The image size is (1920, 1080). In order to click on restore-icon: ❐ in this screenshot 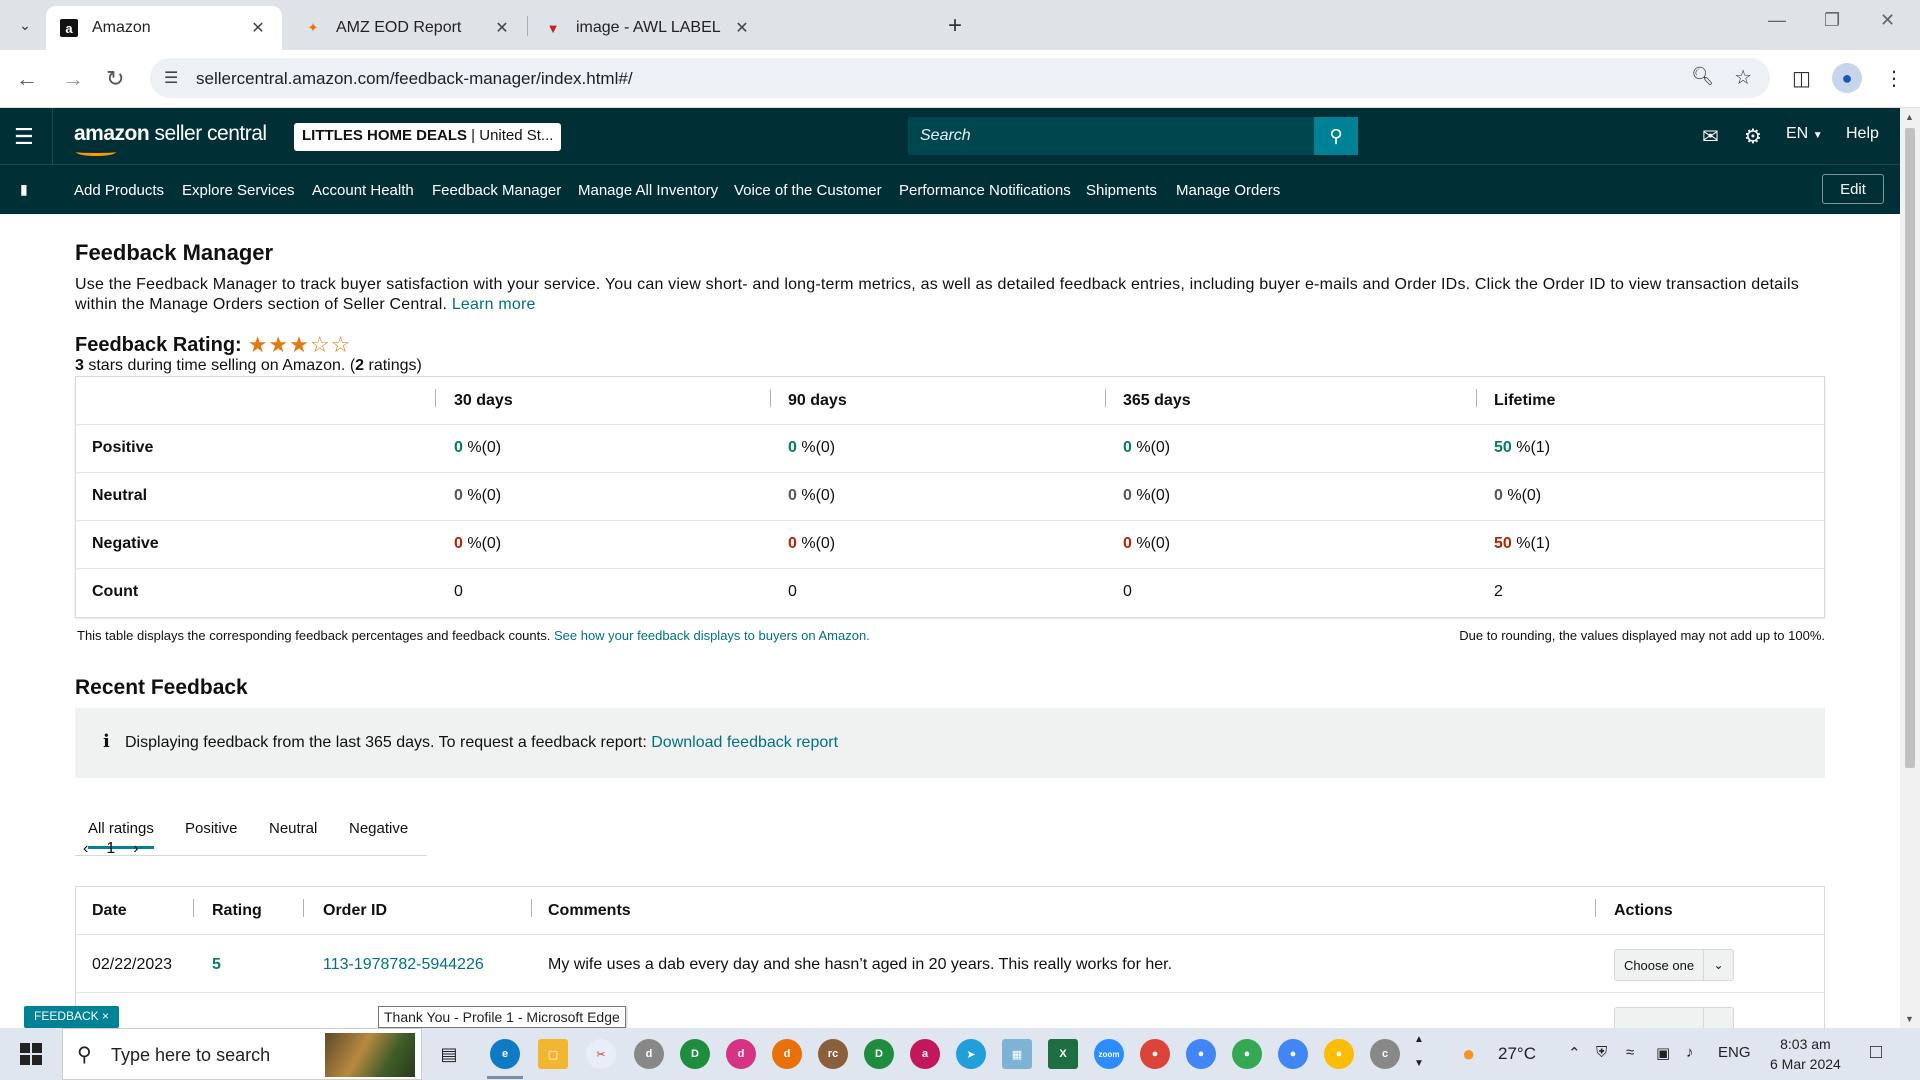, I will do `click(1832, 20)`.